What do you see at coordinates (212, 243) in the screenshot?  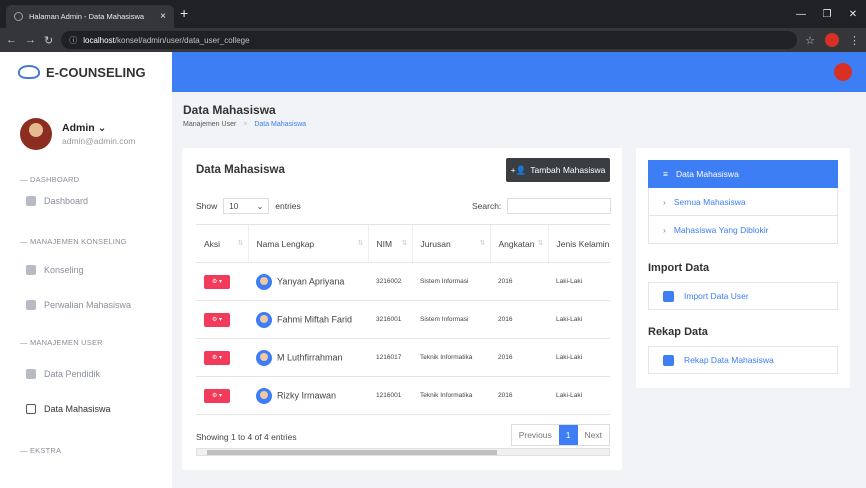 I see `col-label: Aksi` at bounding box center [212, 243].